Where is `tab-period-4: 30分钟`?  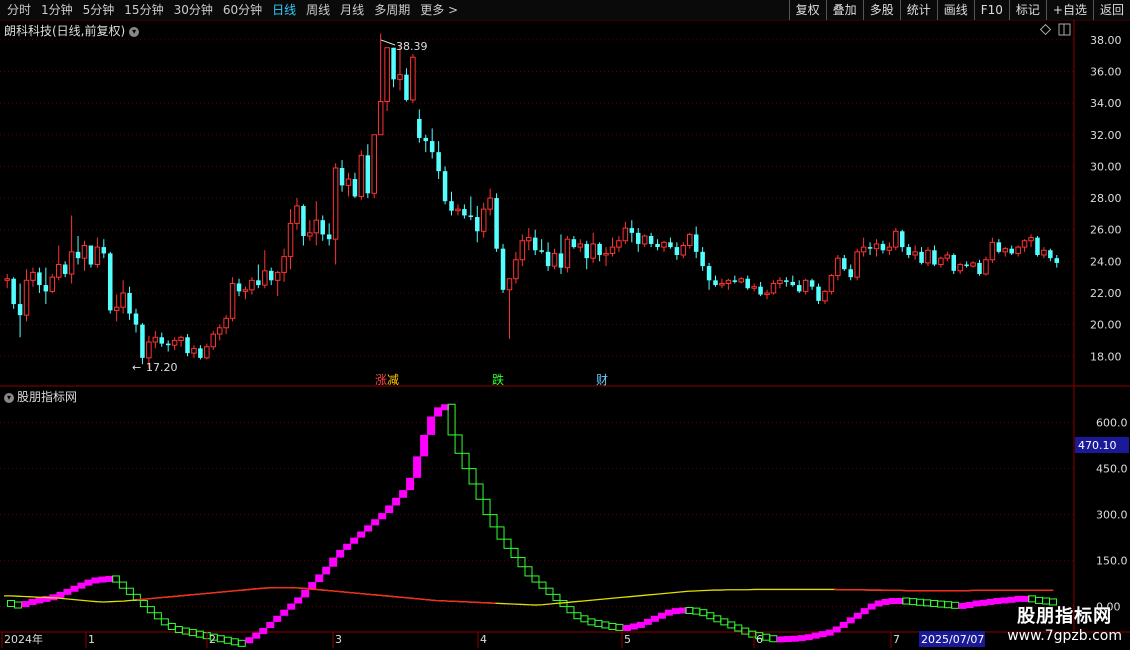 tab-period-4: 30分钟 is located at coordinates (193, 10).